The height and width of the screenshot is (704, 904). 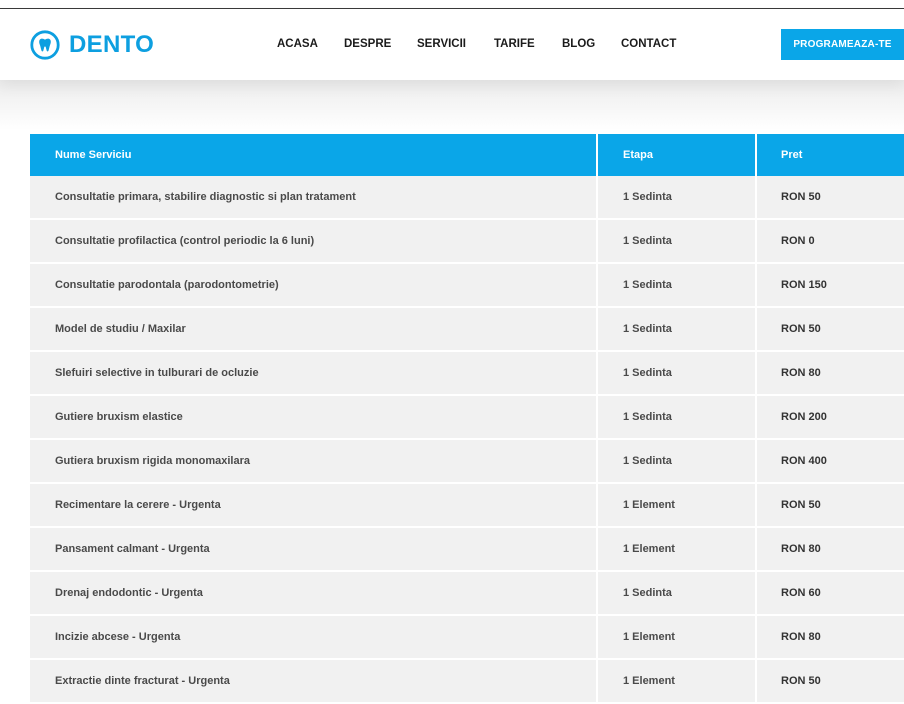 I want to click on table-row: Model de studiu / Maxilar 1 Sedinta RON 50, so click(x=467, y=330).